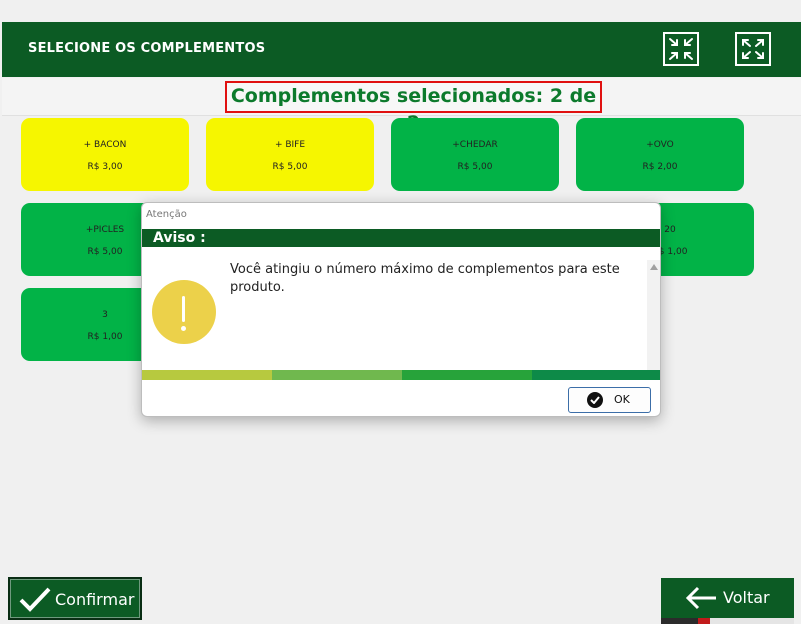 This screenshot has width=801, height=624. Describe the element at coordinates (35, 599) in the screenshot. I see `checkmark-icon` at that location.